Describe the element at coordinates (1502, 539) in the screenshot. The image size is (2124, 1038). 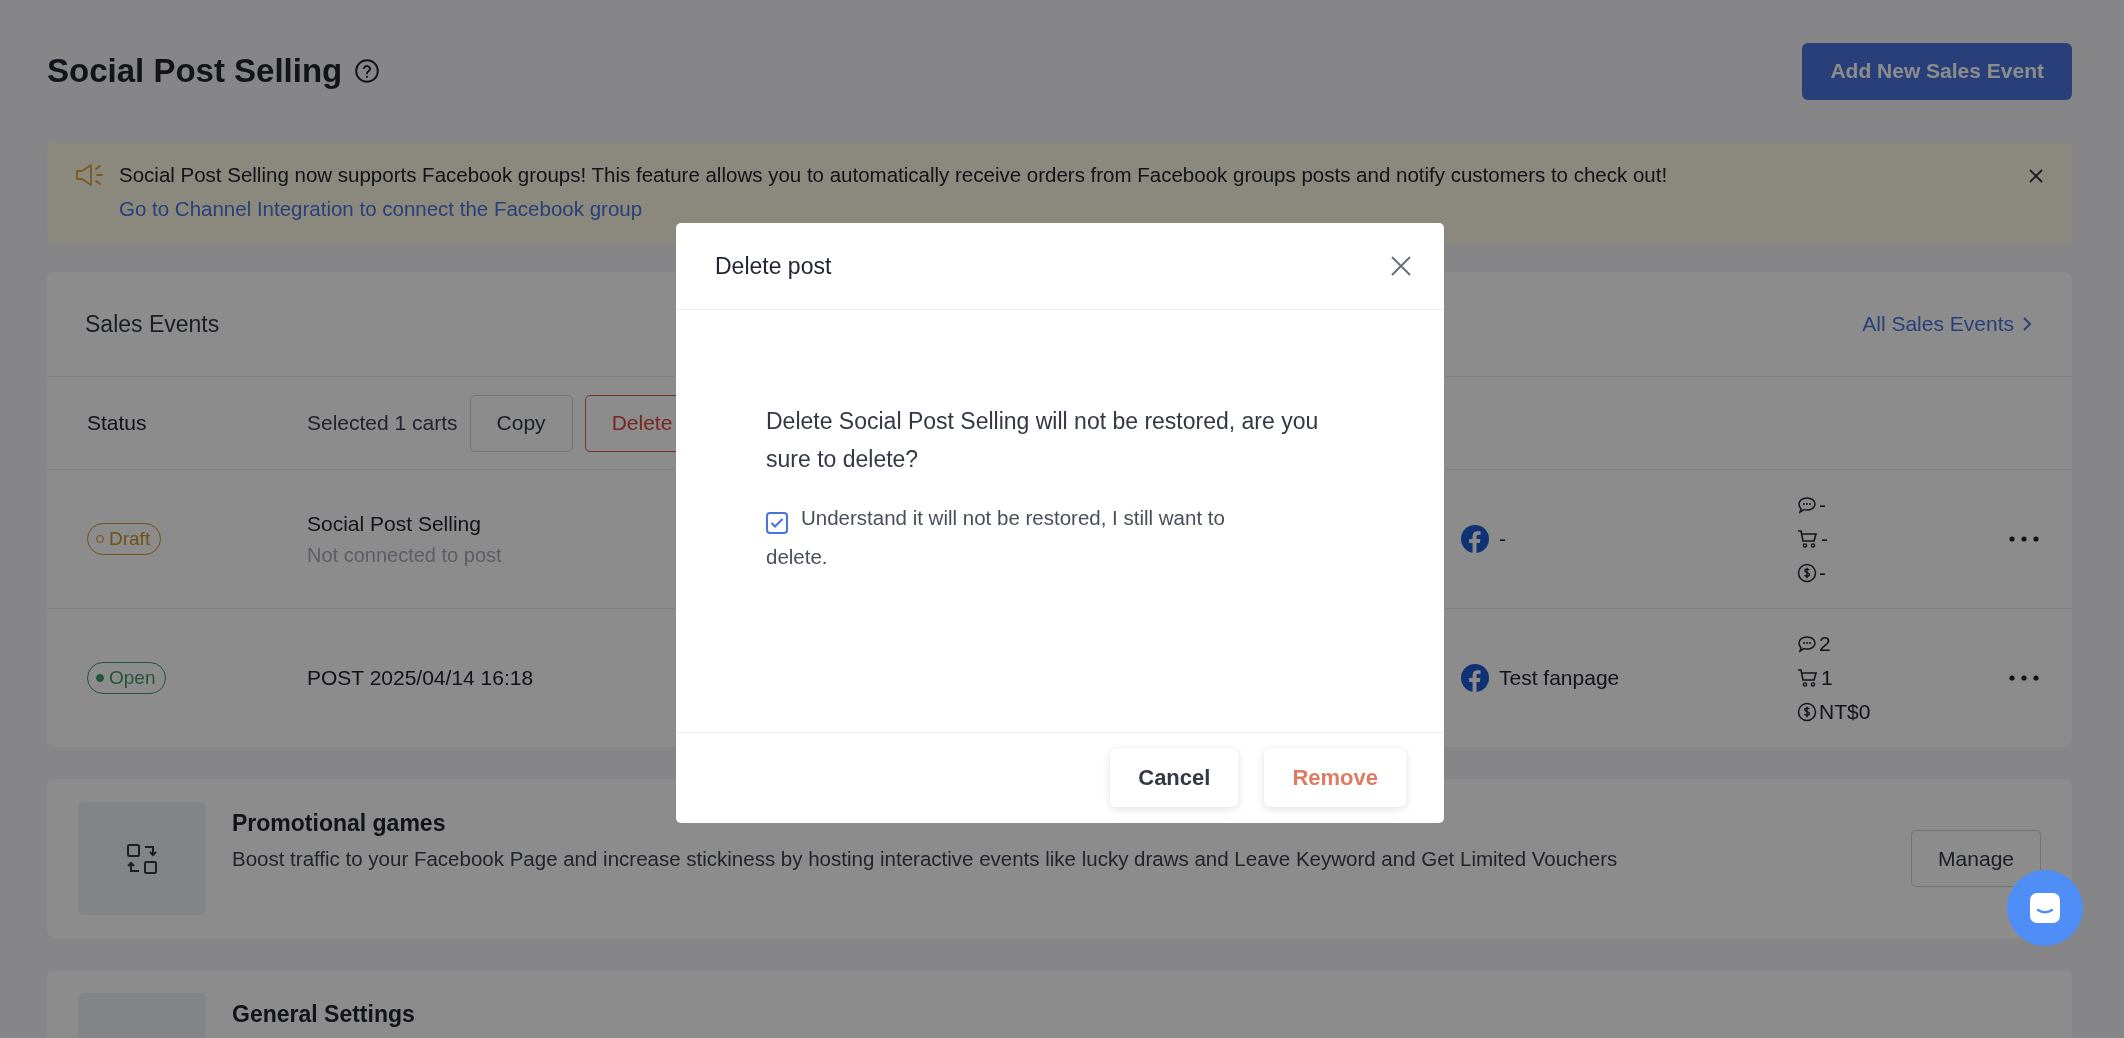
I see `page-name: -` at that location.